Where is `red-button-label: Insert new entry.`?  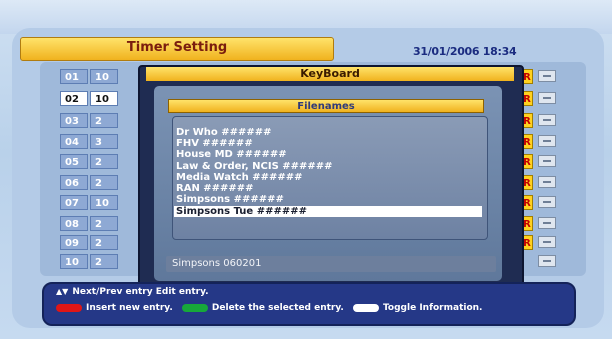 red-button-label: Insert new entry. is located at coordinates (129, 308).